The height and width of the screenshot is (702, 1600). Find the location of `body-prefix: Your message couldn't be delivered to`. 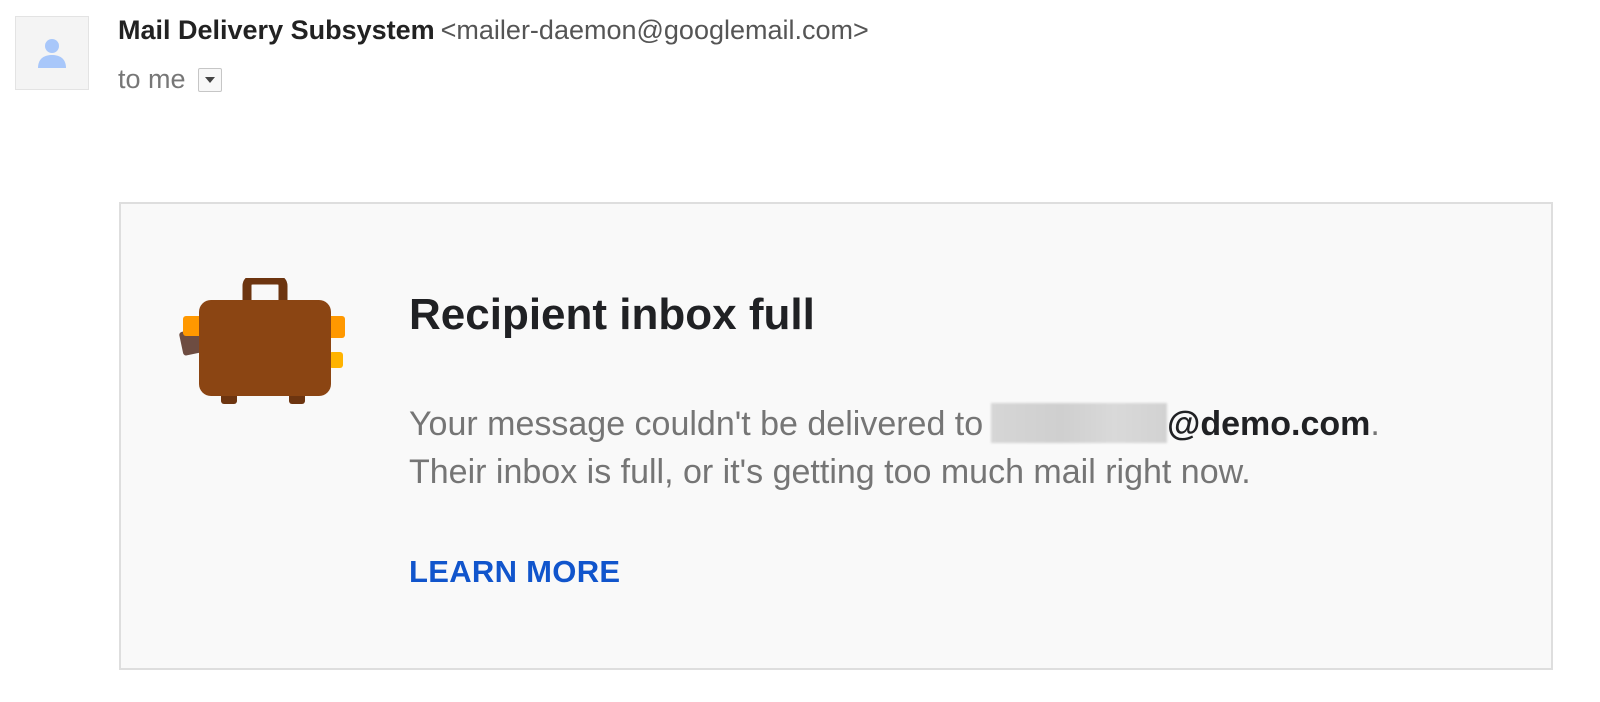

body-prefix: Your message couldn't be delivered to is located at coordinates (696, 424).